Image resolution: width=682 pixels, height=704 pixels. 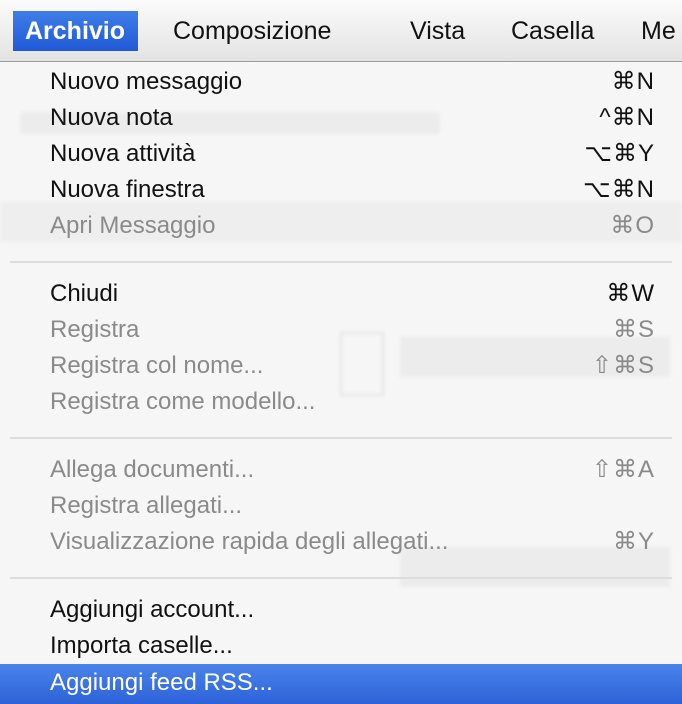 What do you see at coordinates (146, 81) in the screenshot?
I see `menu-item-label: Nuovo messaggio` at bounding box center [146, 81].